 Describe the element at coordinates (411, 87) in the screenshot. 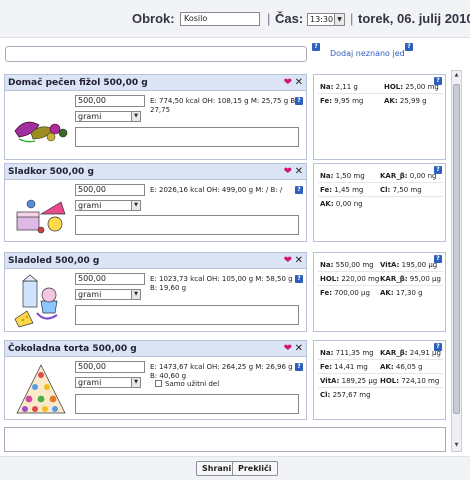

I see `nutrient-item: HOL: 25,00 mg` at that location.